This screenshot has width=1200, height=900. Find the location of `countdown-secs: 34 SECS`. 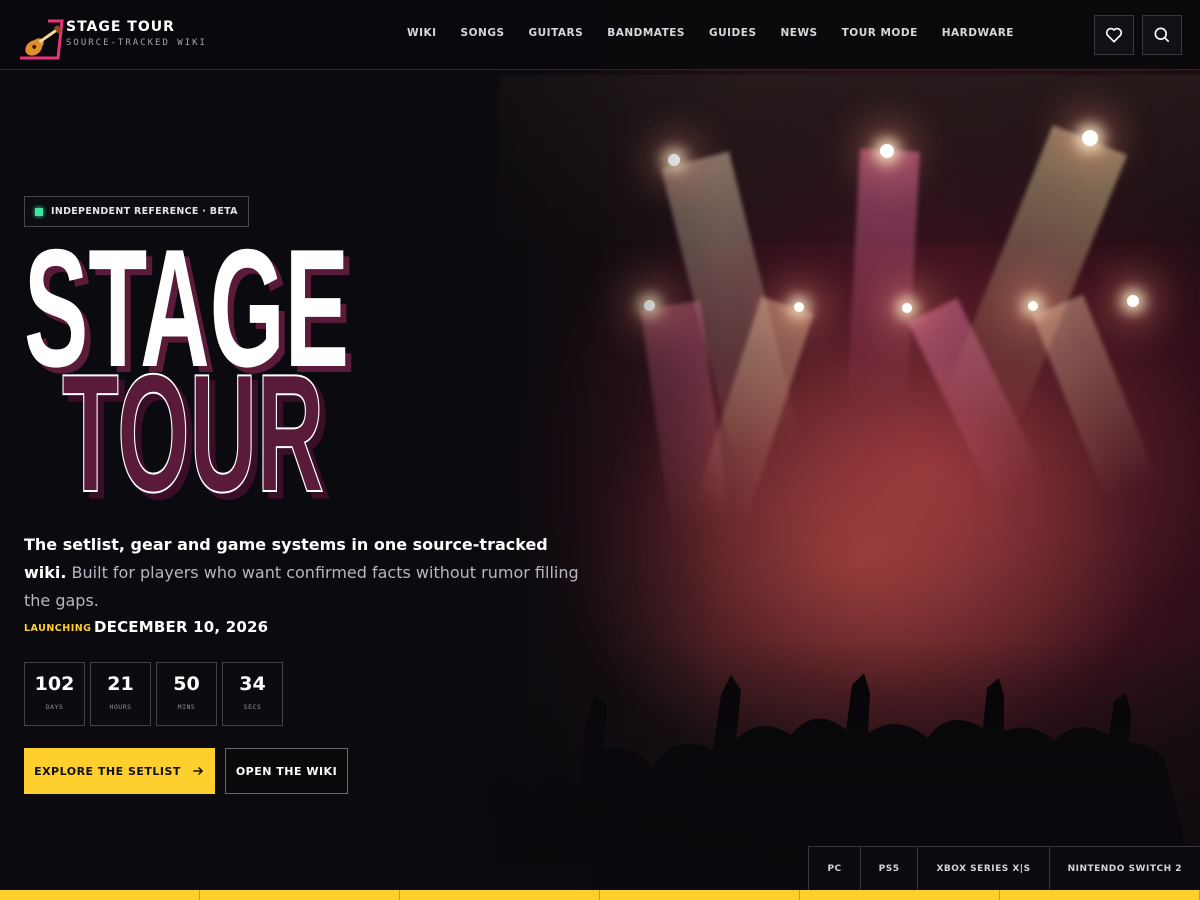

countdown-secs: 34 SECS is located at coordinates (252, 694).